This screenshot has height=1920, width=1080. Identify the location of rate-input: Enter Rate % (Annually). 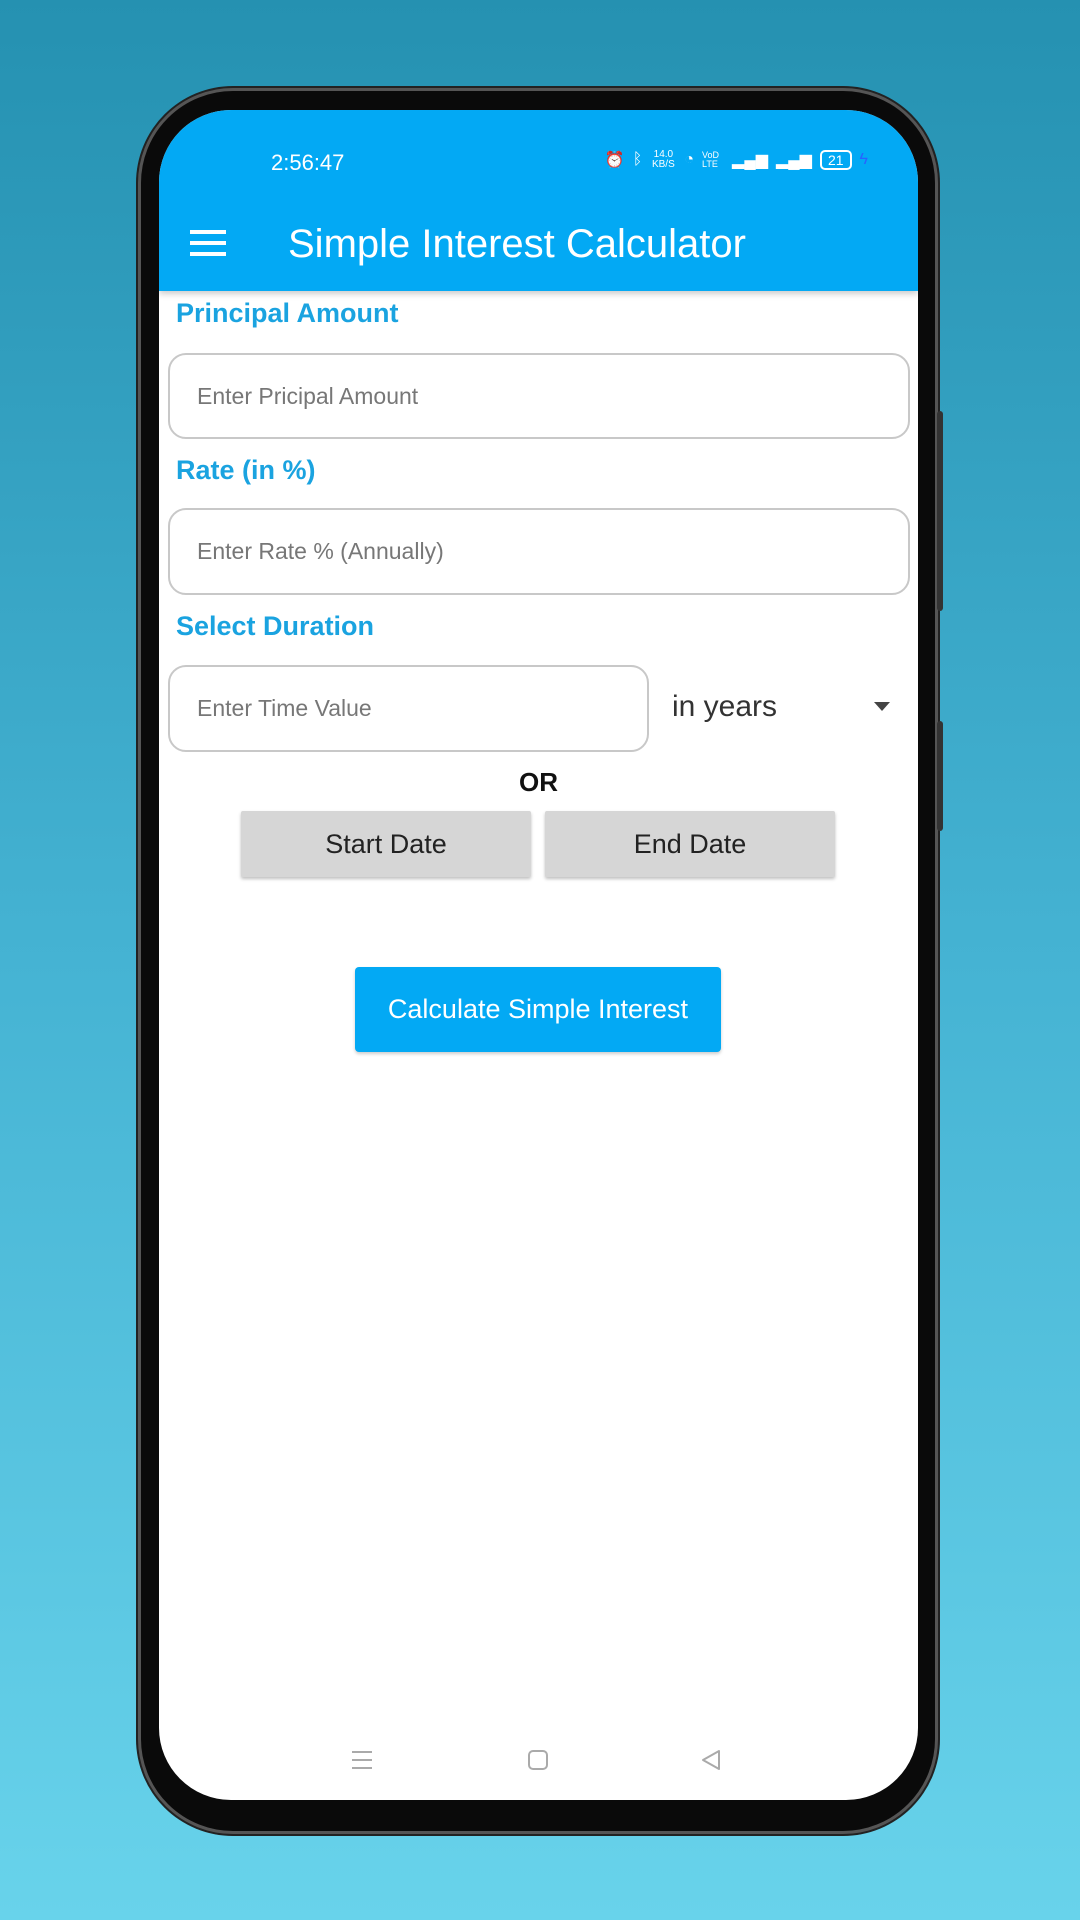
(539, 551).